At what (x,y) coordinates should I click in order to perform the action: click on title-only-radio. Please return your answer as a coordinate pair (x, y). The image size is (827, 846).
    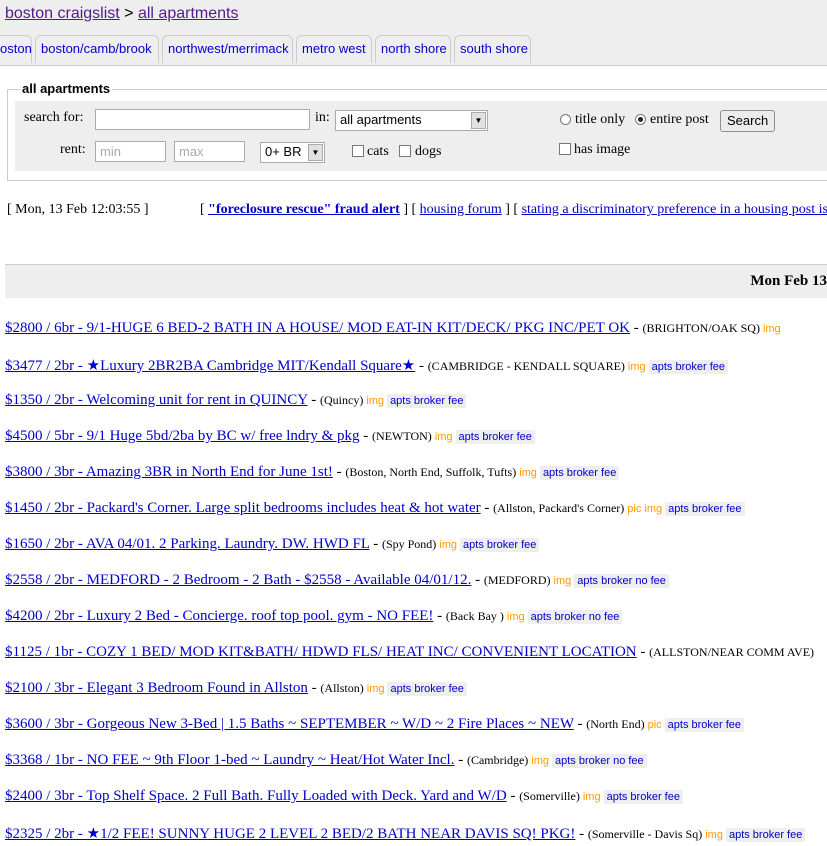
    Looking at the image, I should click on (565, 119).